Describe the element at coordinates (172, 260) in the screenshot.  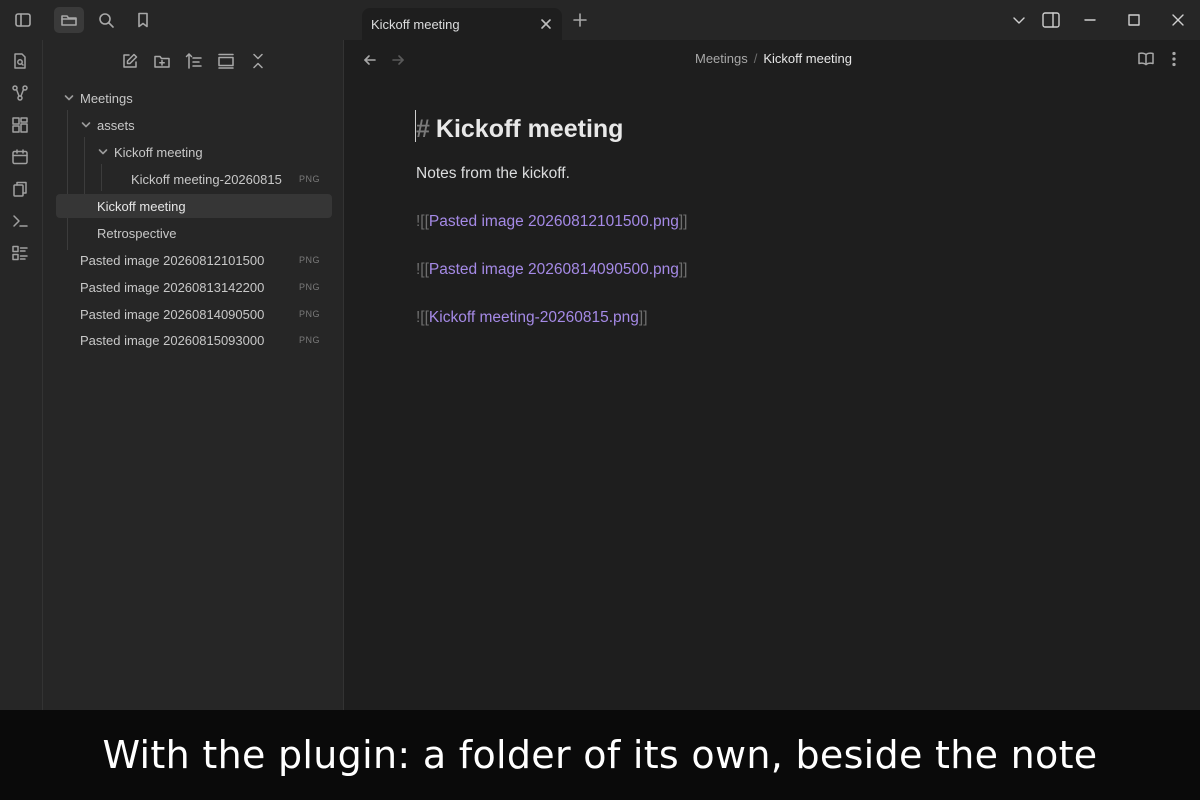
I see `tree-item-label: Pasted image 20260812101500` at that location.